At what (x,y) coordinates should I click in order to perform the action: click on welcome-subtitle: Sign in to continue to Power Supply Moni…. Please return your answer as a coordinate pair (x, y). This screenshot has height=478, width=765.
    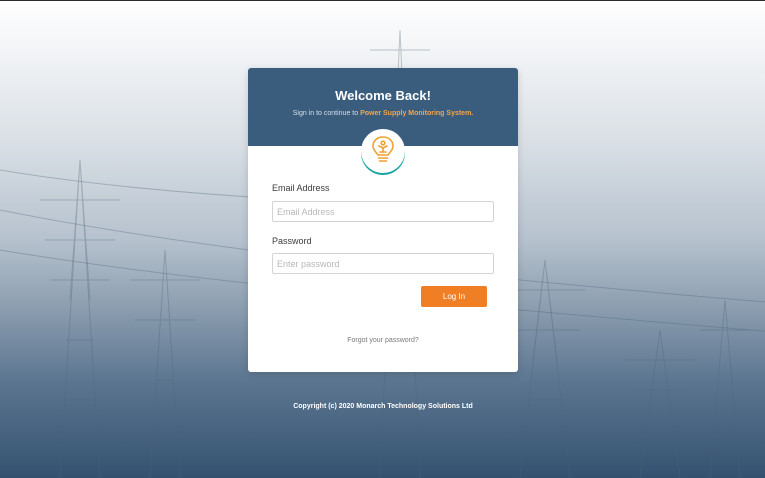
    Looking at the image, I should click on (383, 113).